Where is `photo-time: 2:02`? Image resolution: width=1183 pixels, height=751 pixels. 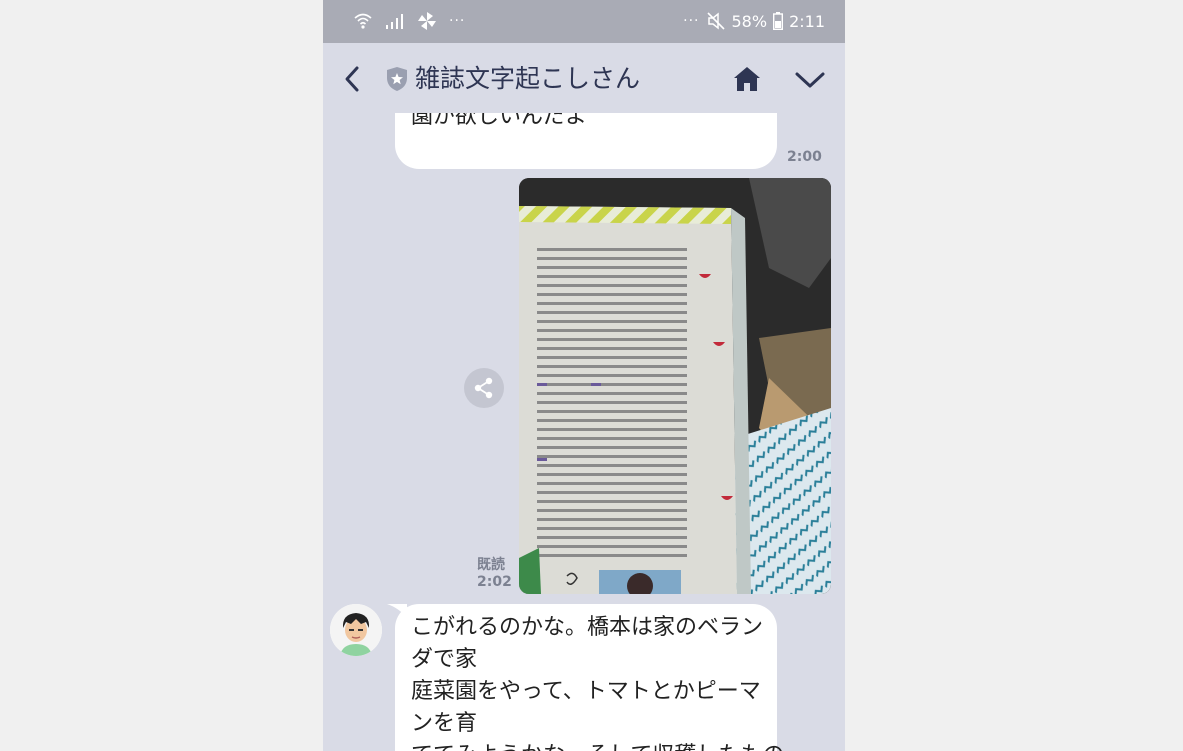
photo-time: 2:02 is located at coordinates (494, 582).